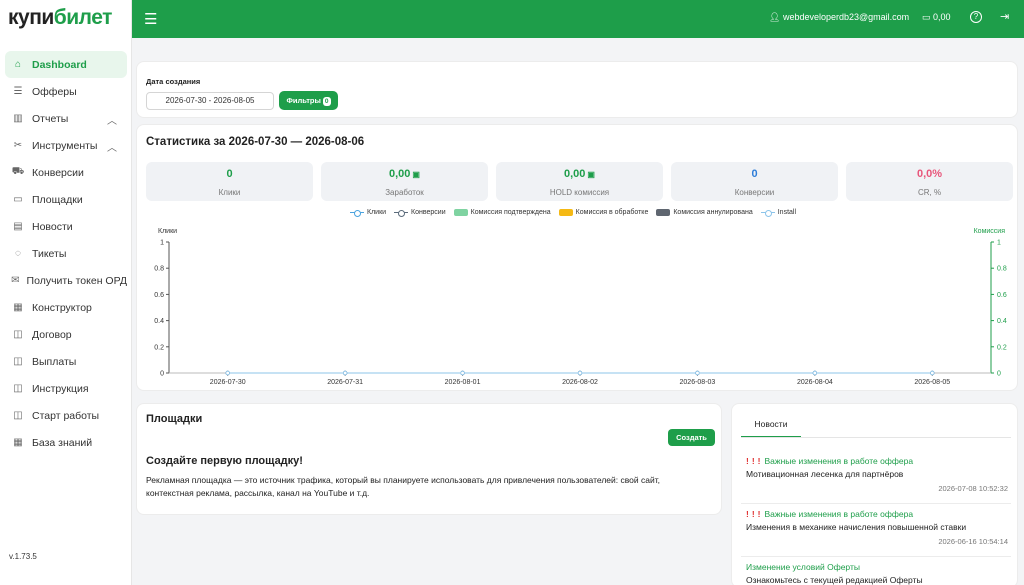 This screenshot has height=585, width=1024. Describe the element at coordinates (62, 442) in the screenshot. I see `sidebar-item-label: База знаний` at that location.